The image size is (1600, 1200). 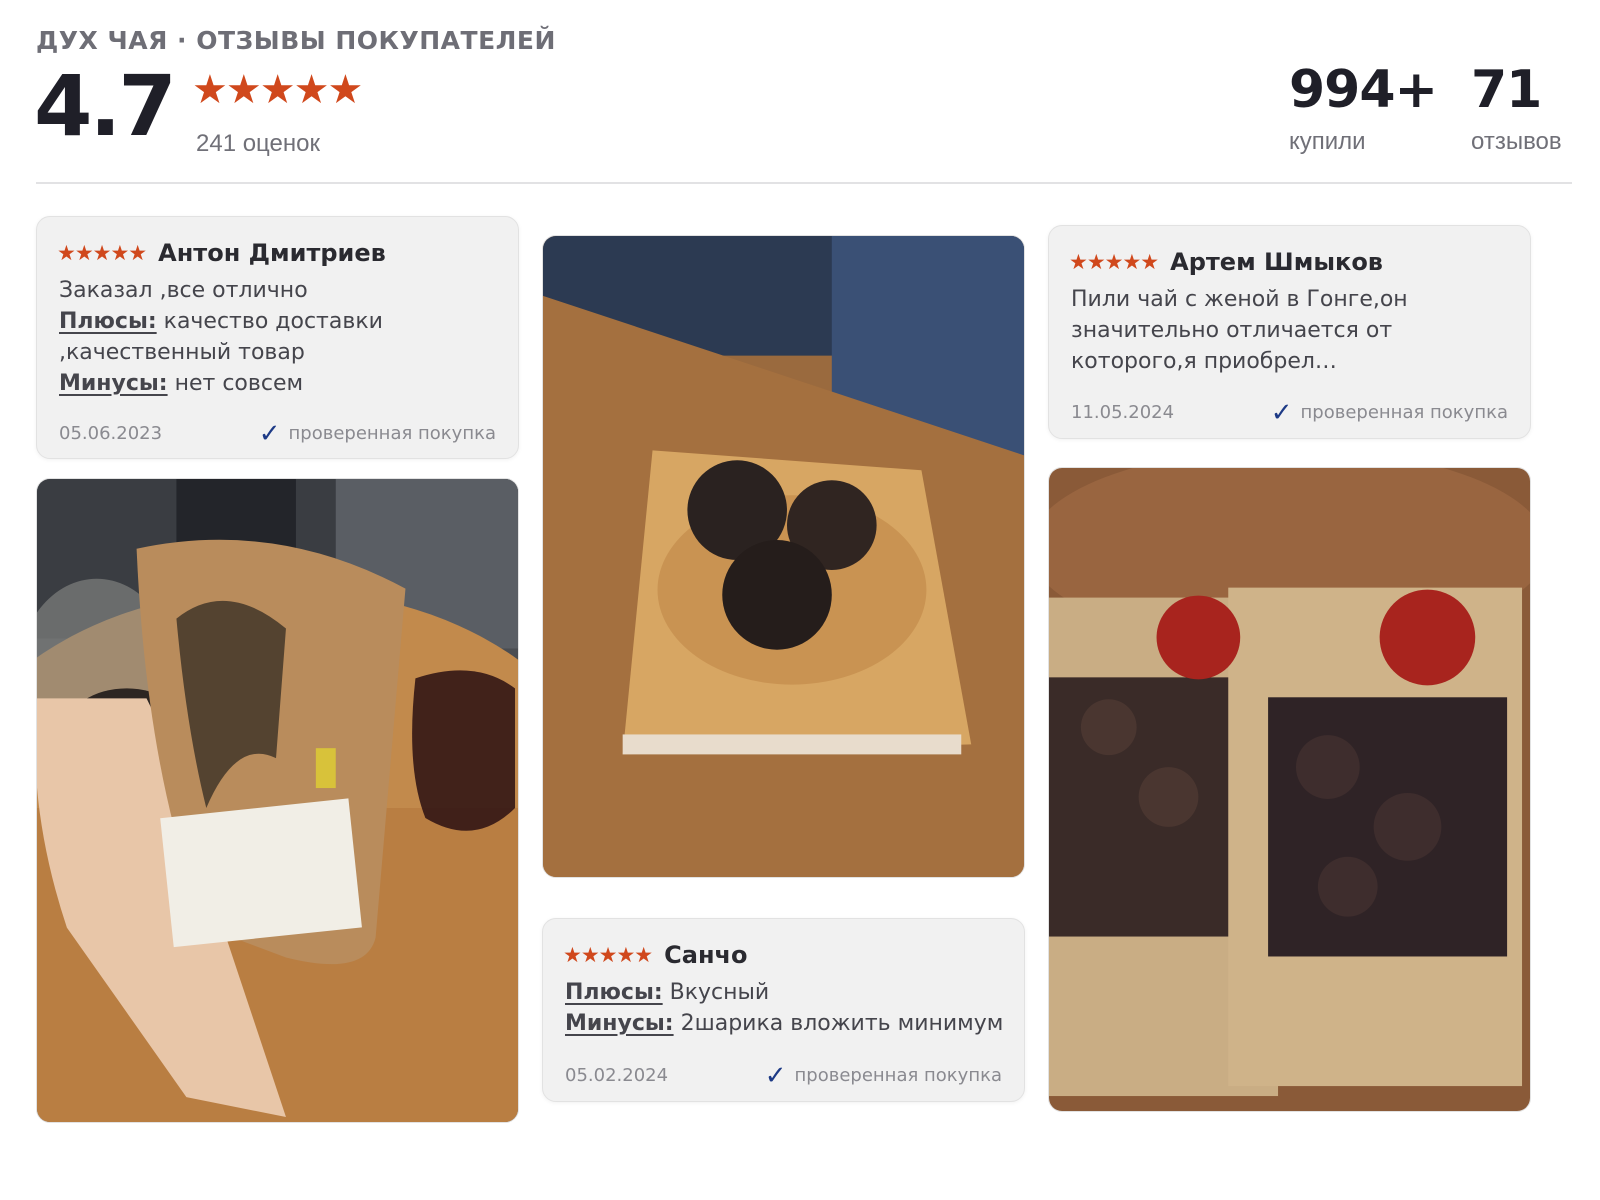 I want to click on stat-reviews: 71 отзывов, so click(x=1516, y=108).